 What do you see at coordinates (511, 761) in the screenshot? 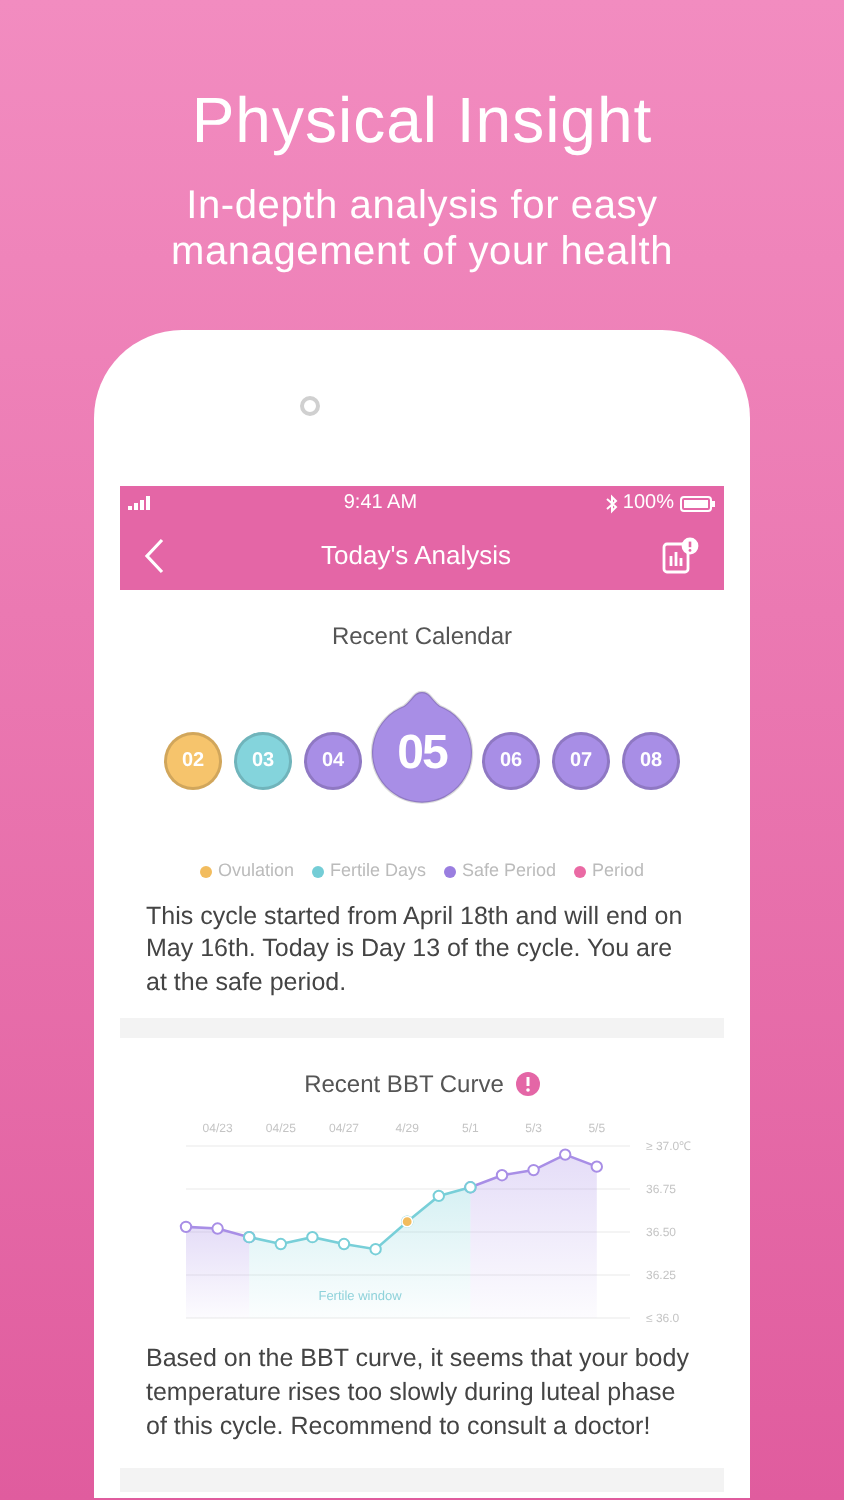
I see `day-bubble: 06` at bounding box center [511, 761].